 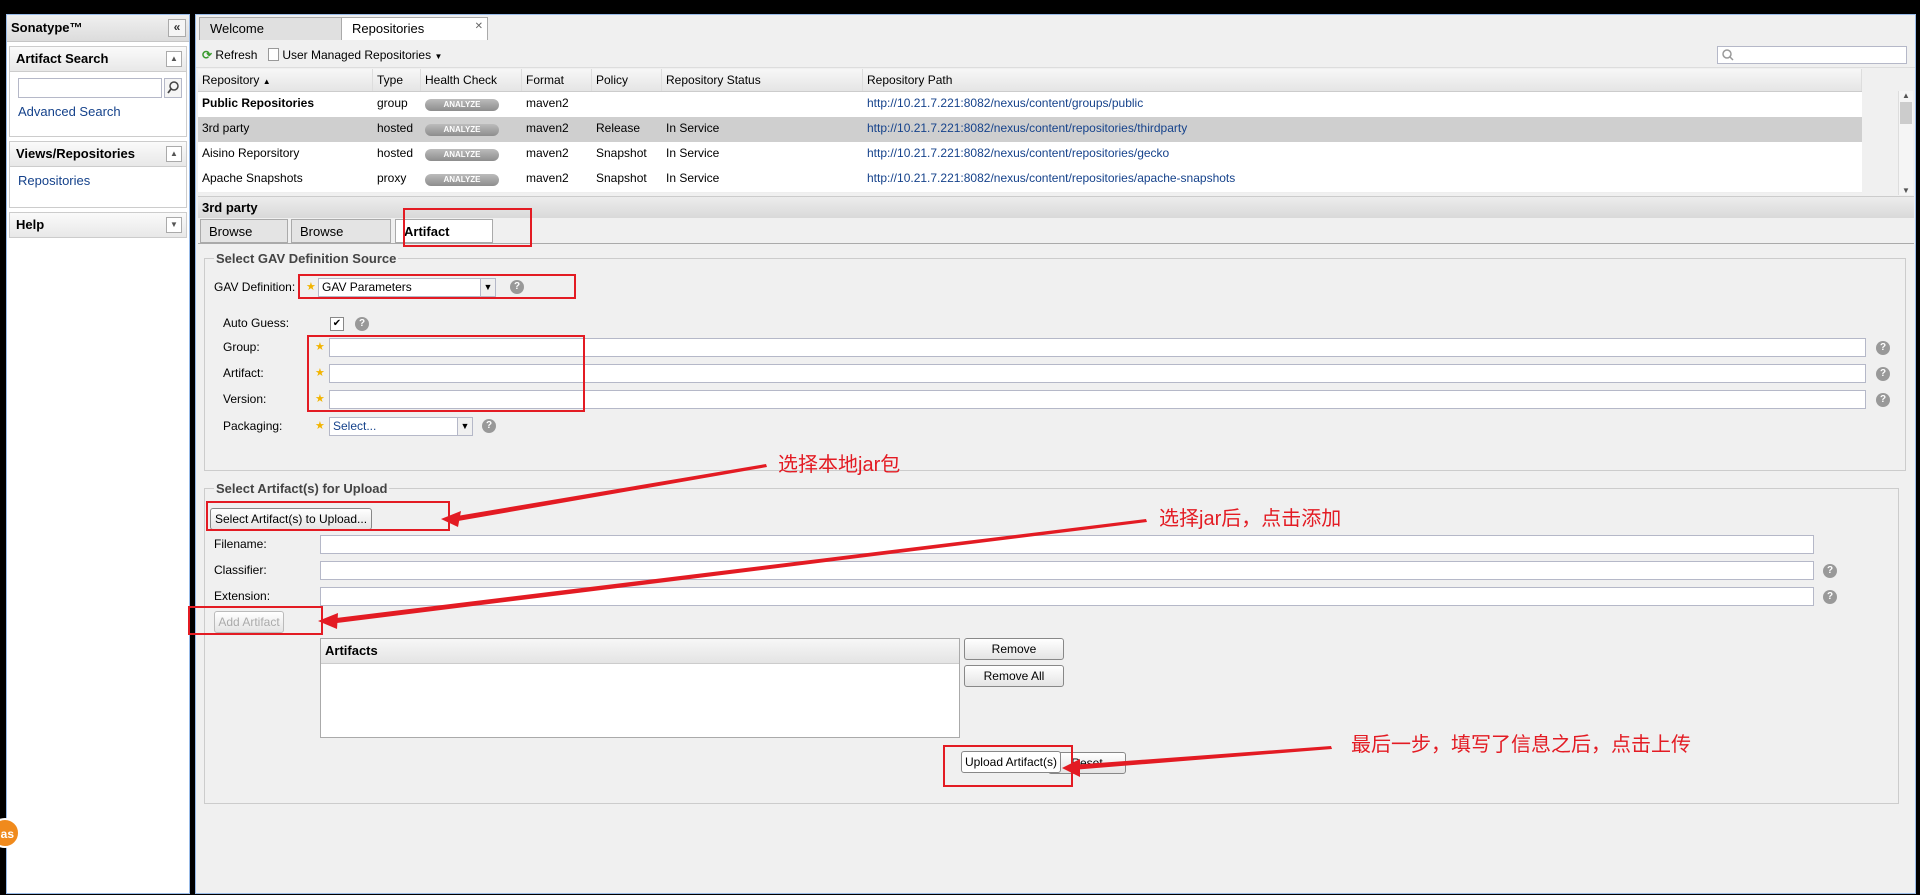 I want to click on search-icon, so click(x=173, y=88).